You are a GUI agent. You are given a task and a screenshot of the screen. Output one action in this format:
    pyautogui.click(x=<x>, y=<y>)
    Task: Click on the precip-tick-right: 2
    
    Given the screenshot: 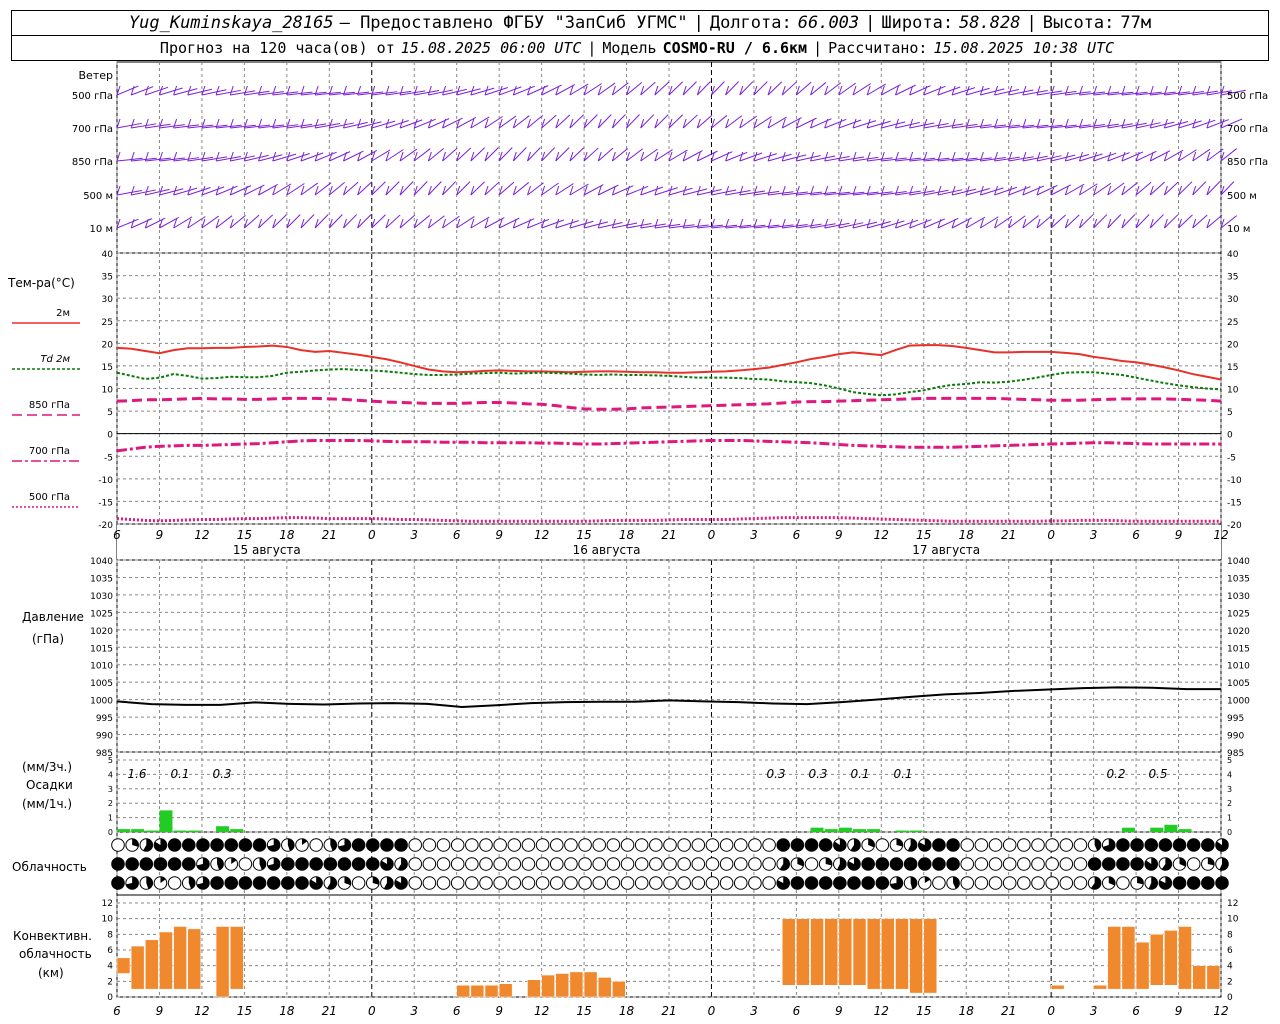 What is the action you would take?
    pyautogui.click(x=1229, y=803)
    